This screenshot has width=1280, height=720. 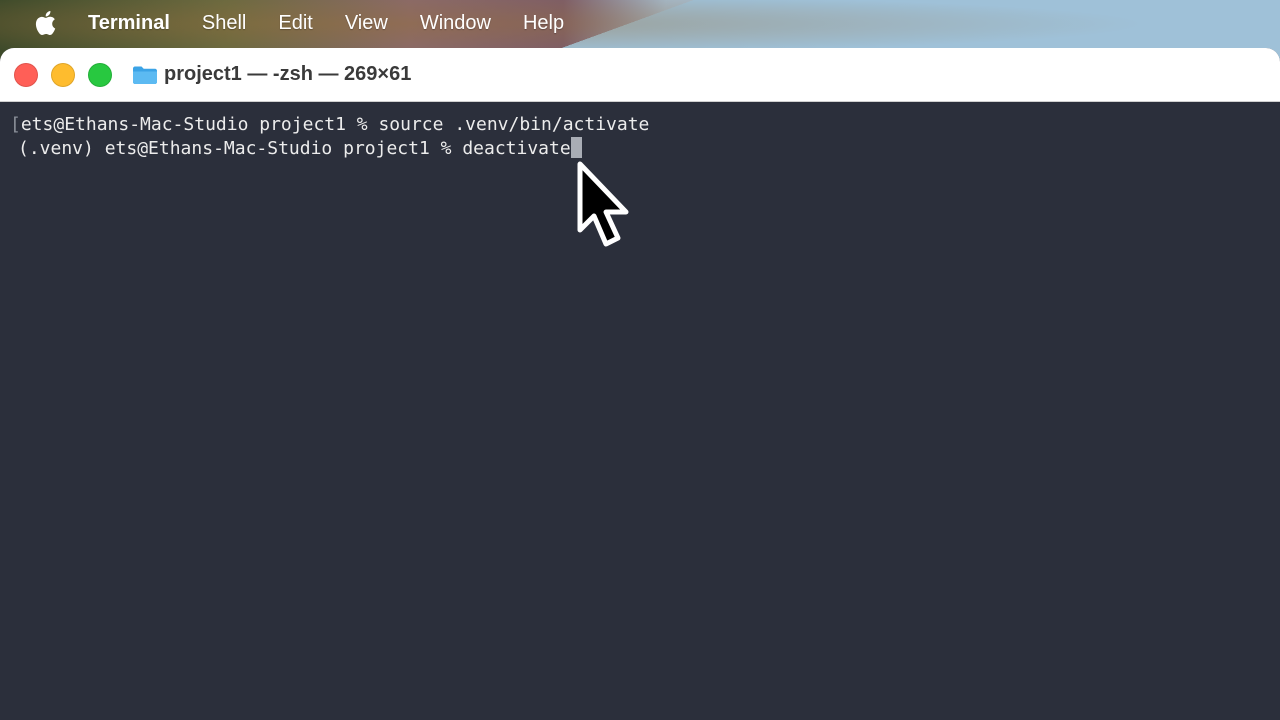 I want to click on text-cursor, so click(x=576, y=147).